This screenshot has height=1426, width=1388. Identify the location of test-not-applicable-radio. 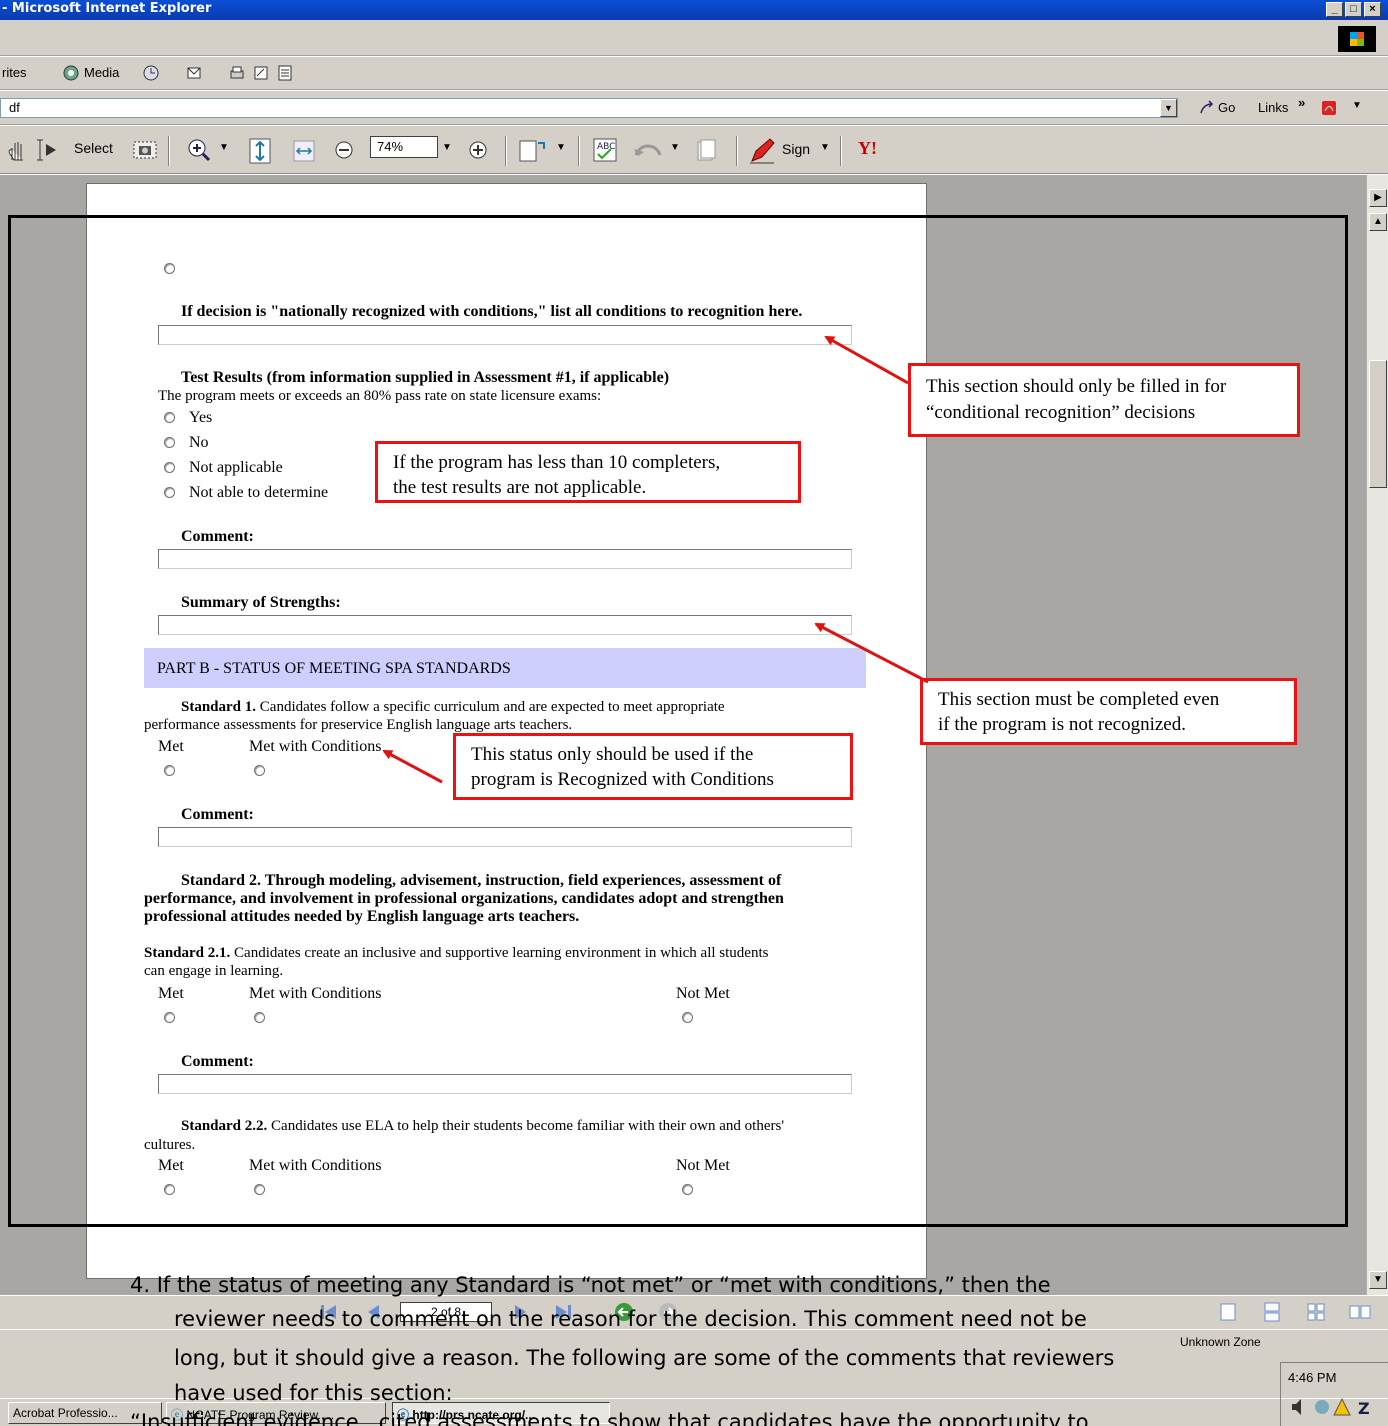
(169, 467).